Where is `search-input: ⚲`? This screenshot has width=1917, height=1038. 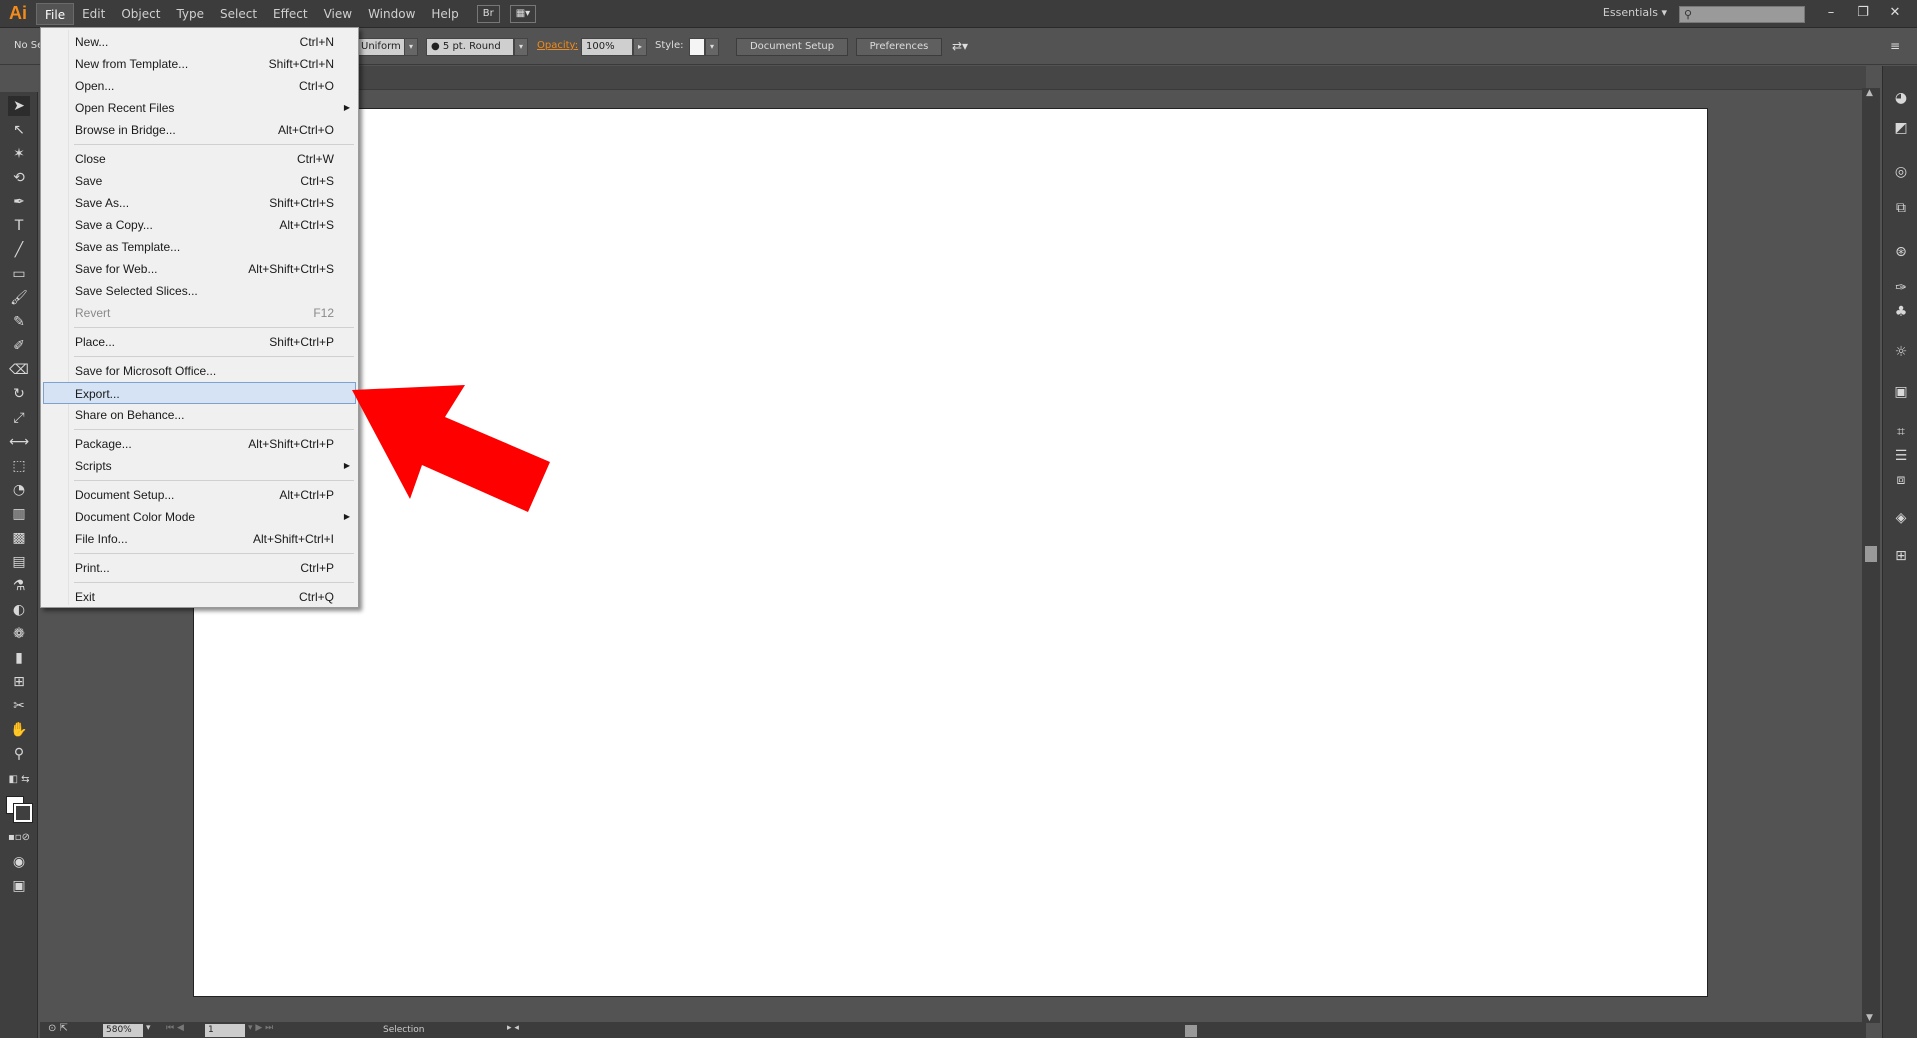
search-input: ⚲ is located at coordinates (1742, 14).